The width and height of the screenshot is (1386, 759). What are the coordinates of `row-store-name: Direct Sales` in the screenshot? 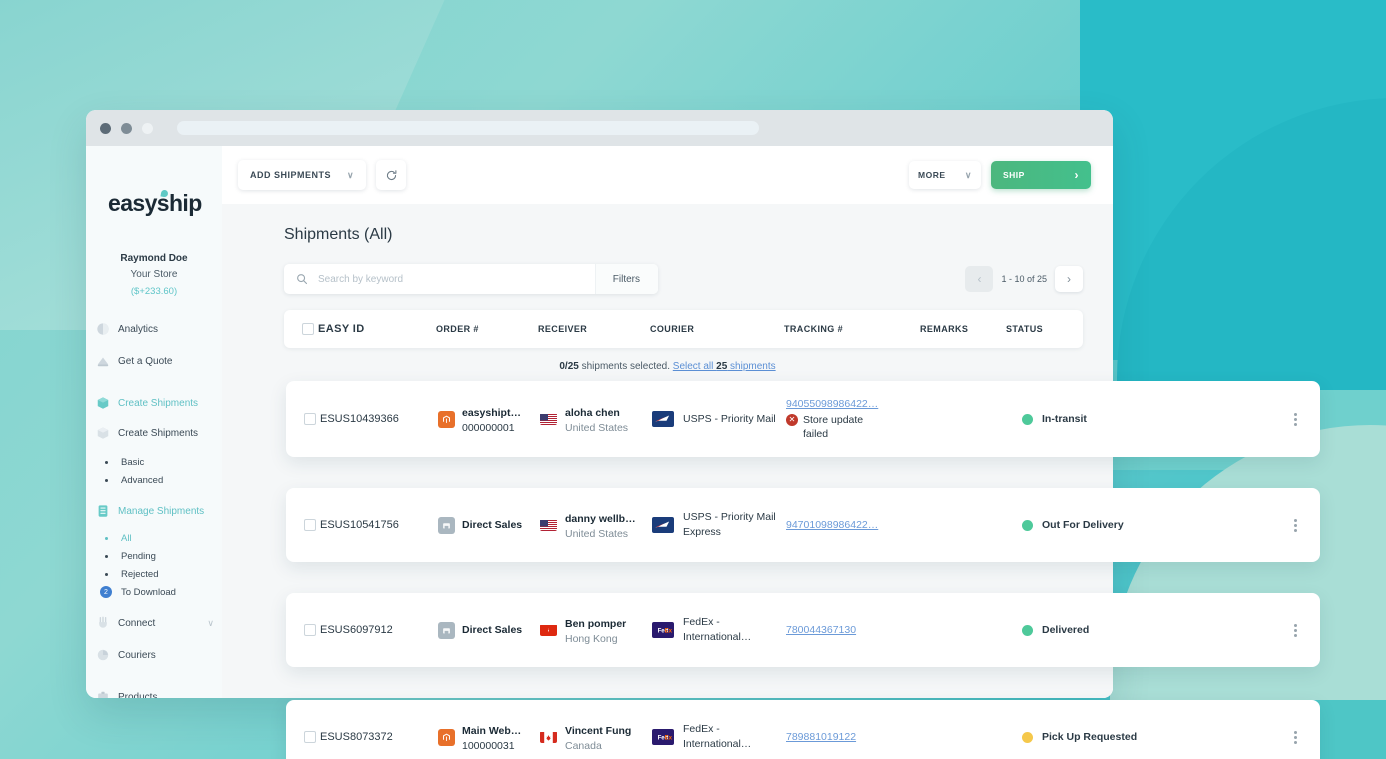 It's located at (492, 629).